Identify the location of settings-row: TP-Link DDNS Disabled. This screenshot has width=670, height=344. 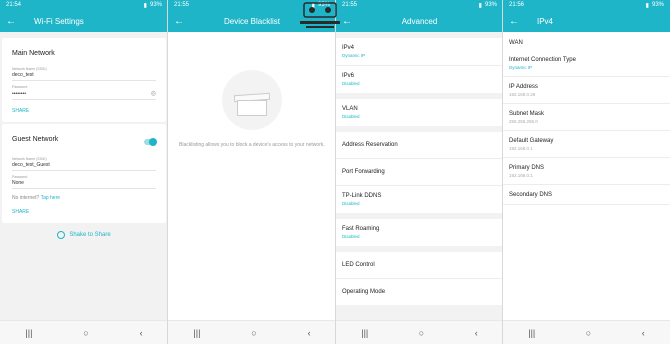
(419, 199).